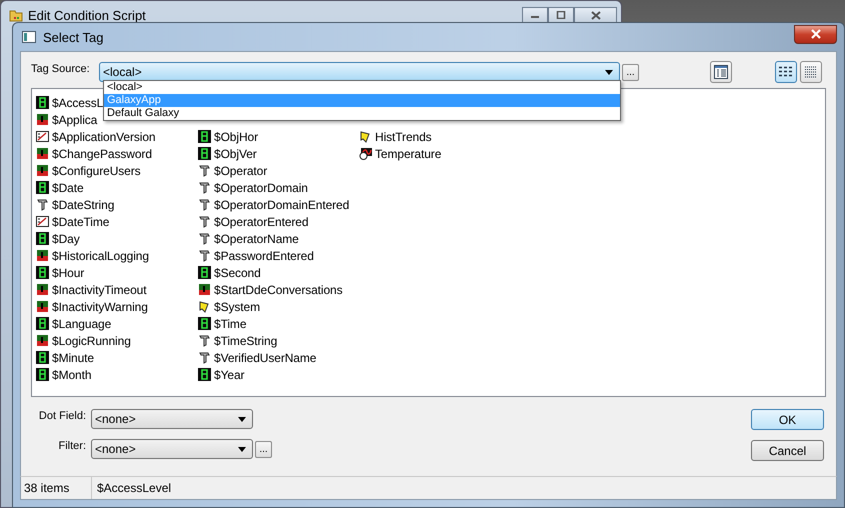 Image resolution: width=845 pixels, height=508 pixels. Describe the element at coordinates (87, 15) in the screenshot. I see `window-title: Edit Condition Script` at that location.